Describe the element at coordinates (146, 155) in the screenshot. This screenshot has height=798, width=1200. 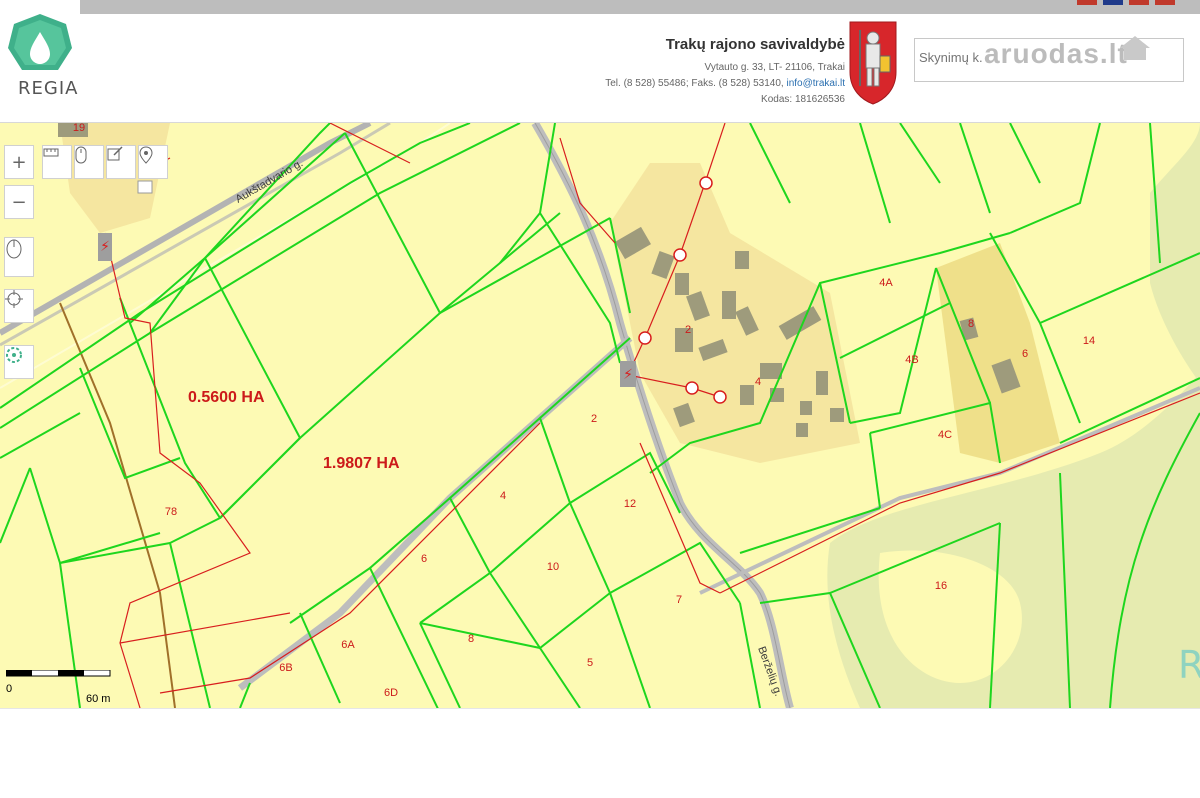
I see `marker-icon` at that location.